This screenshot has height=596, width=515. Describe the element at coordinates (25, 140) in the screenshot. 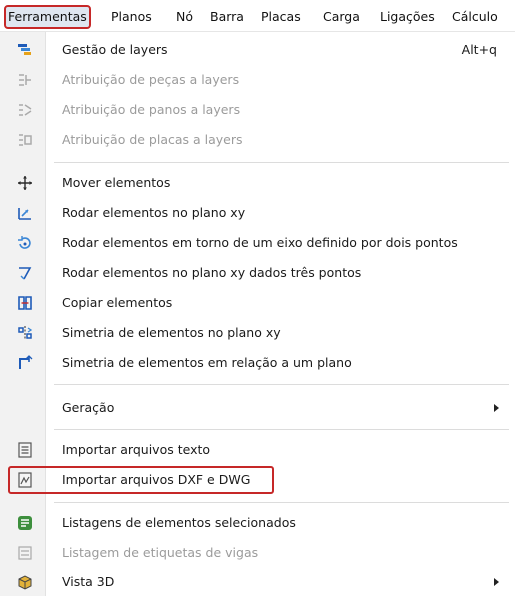

I see `assign-plates-icon` at that location.